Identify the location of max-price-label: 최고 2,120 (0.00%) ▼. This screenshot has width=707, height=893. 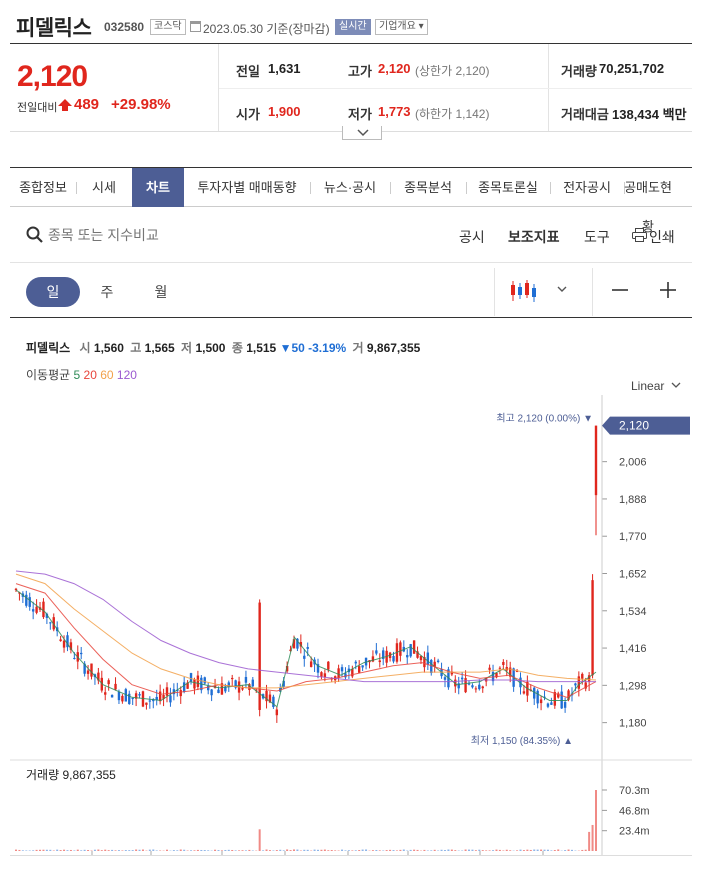
(544, 419).